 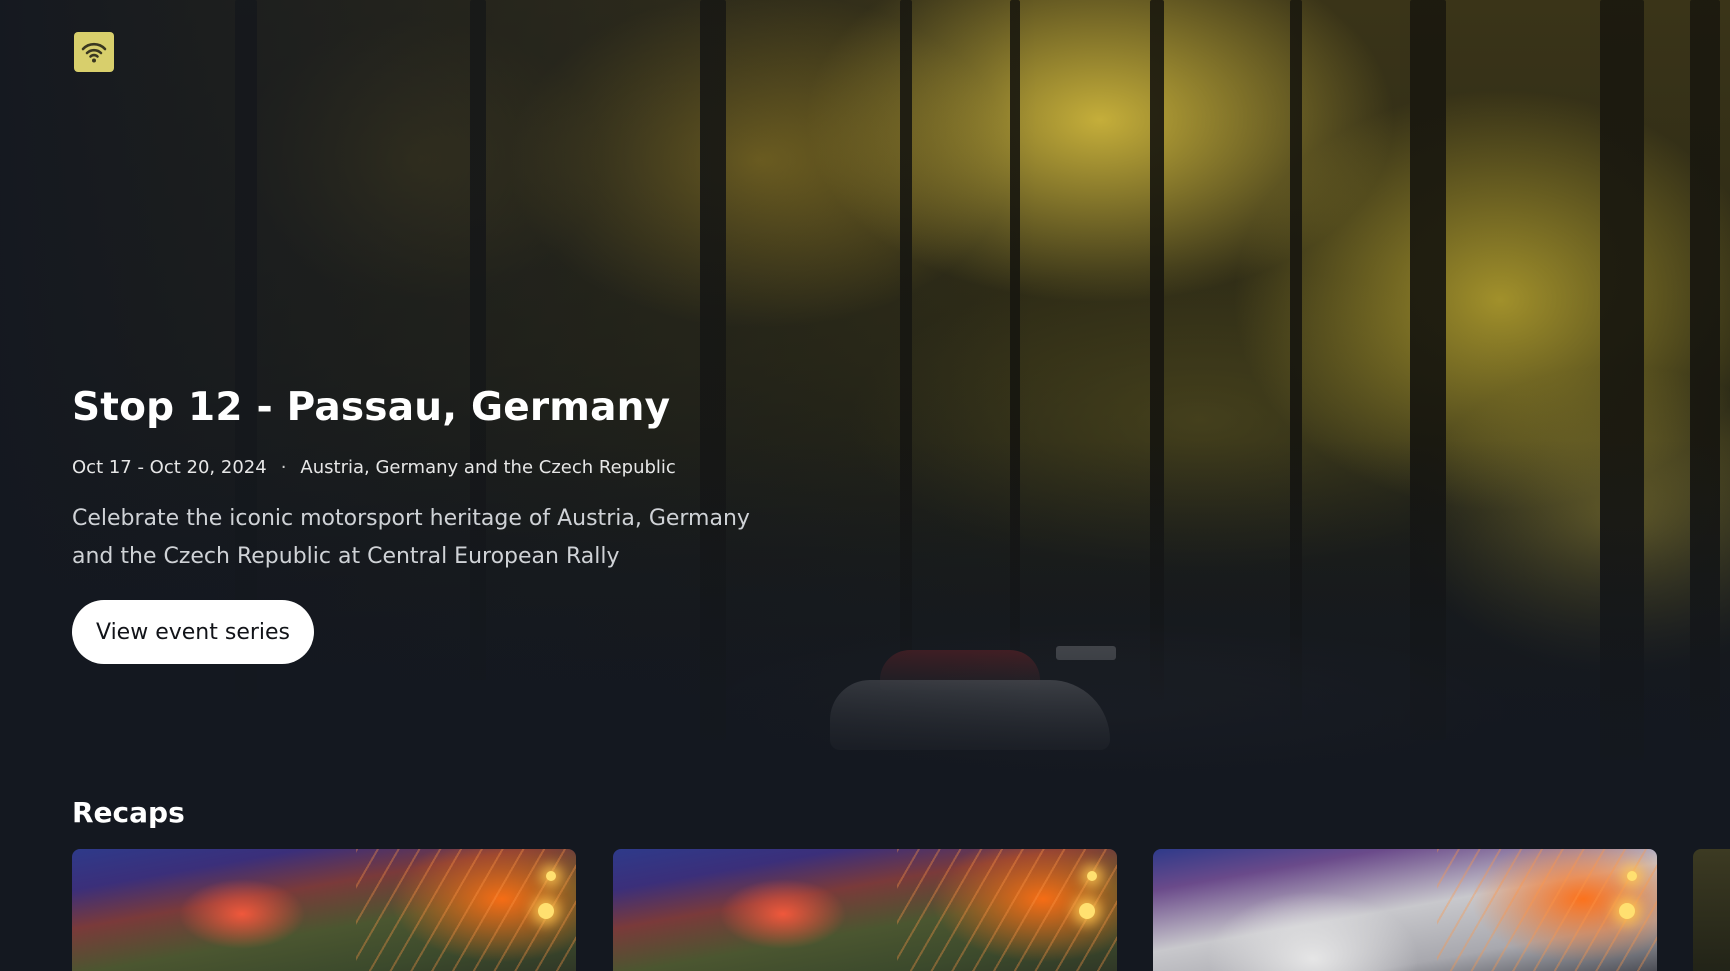 I want to click on event-location: Austria, Germany and the Czech Republic, so click(x=488, y=467).